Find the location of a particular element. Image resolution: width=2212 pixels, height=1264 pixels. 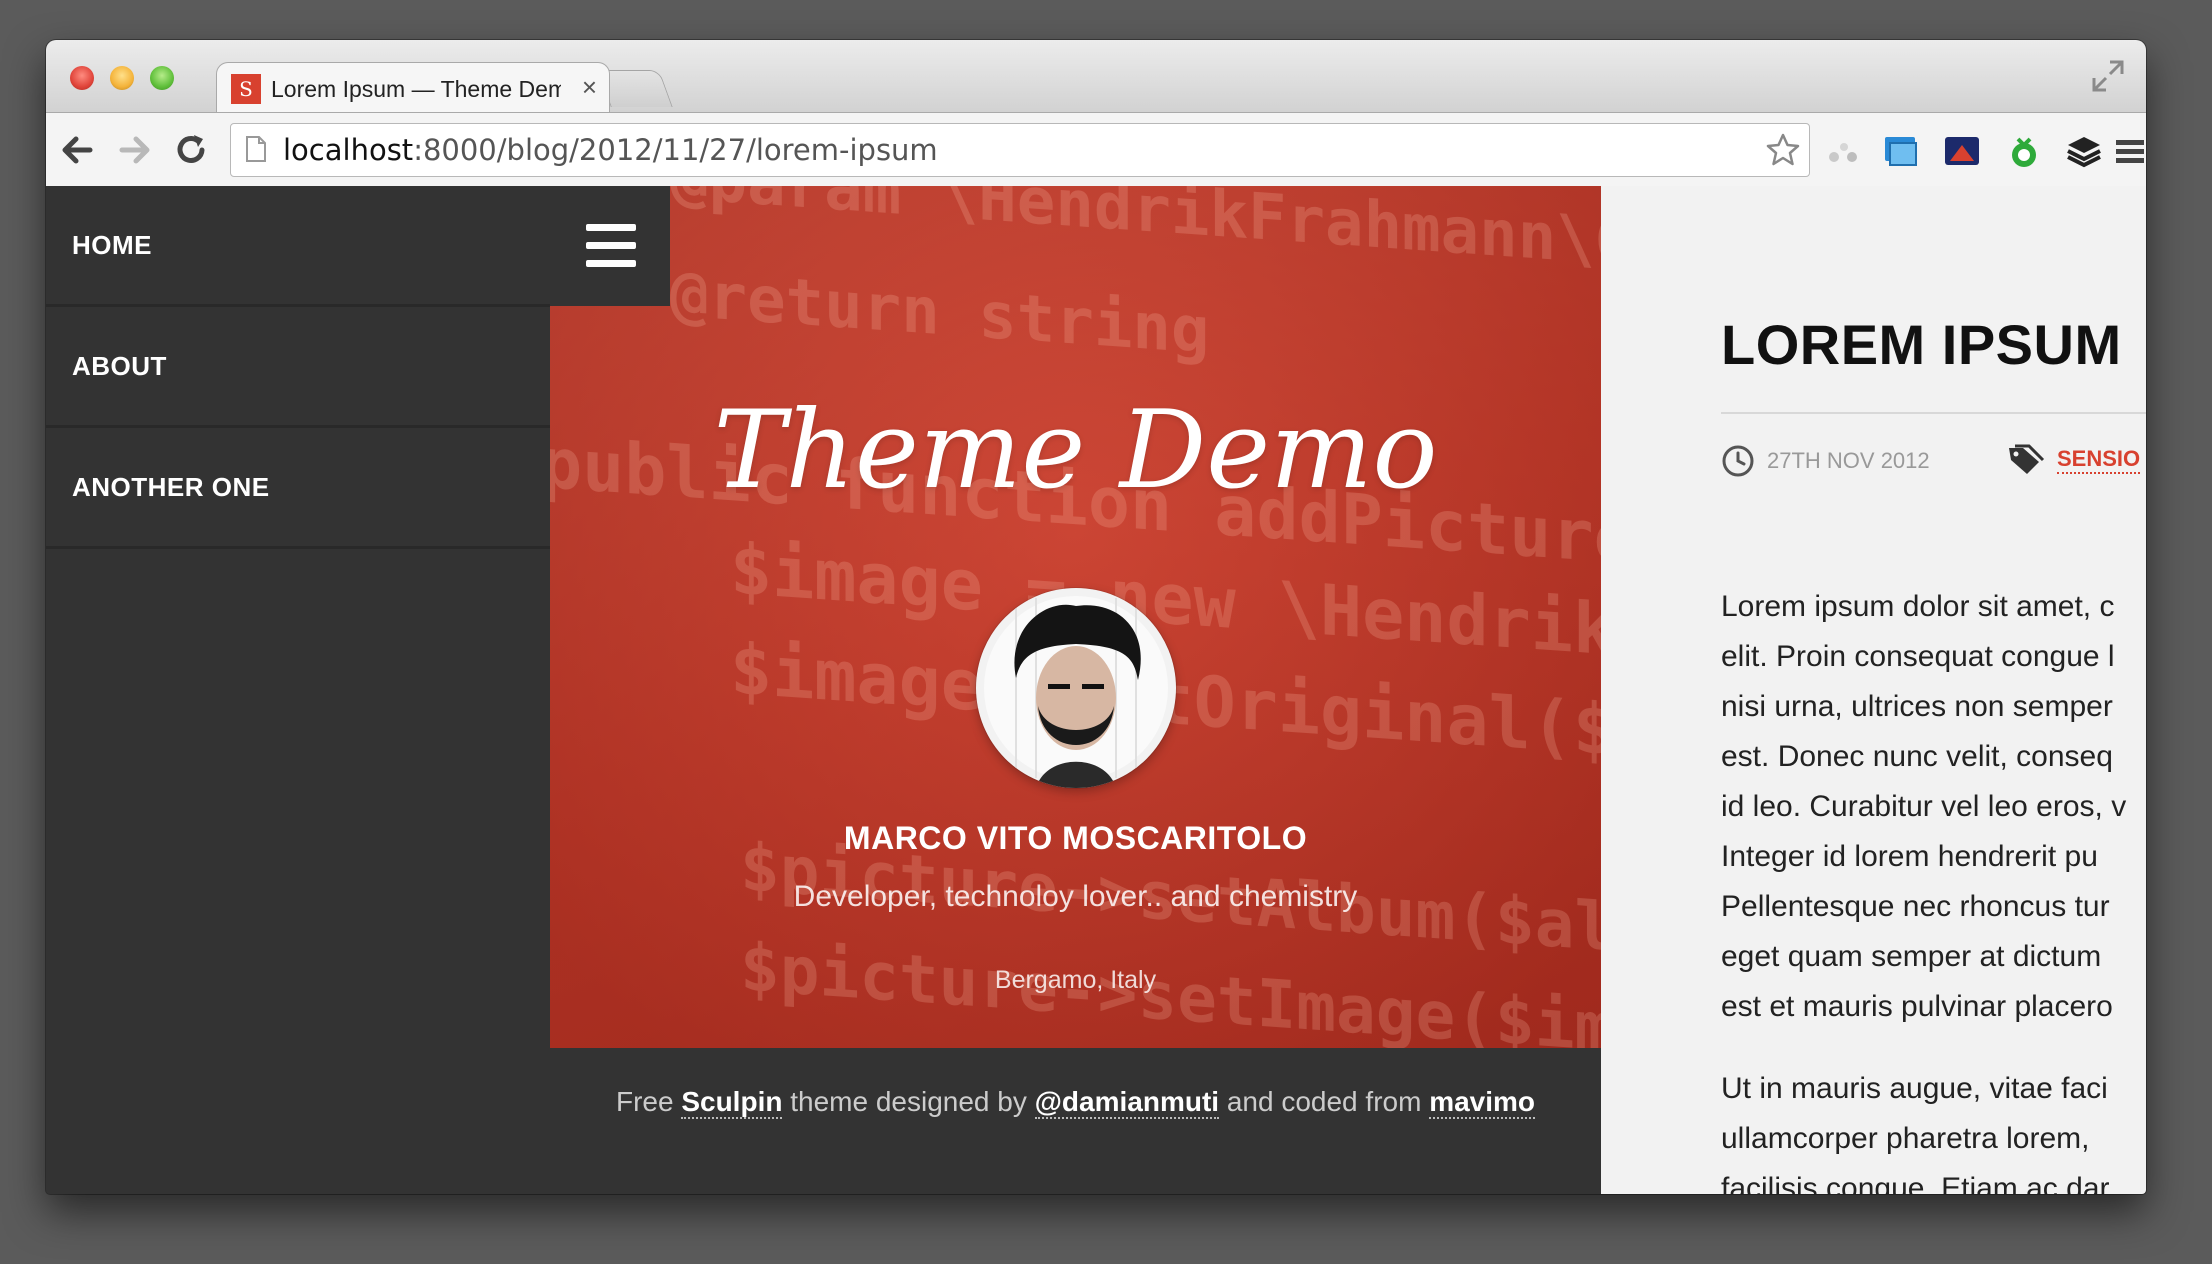

post-title: LOREM IPSUM is located at coordinates (1921, 344).